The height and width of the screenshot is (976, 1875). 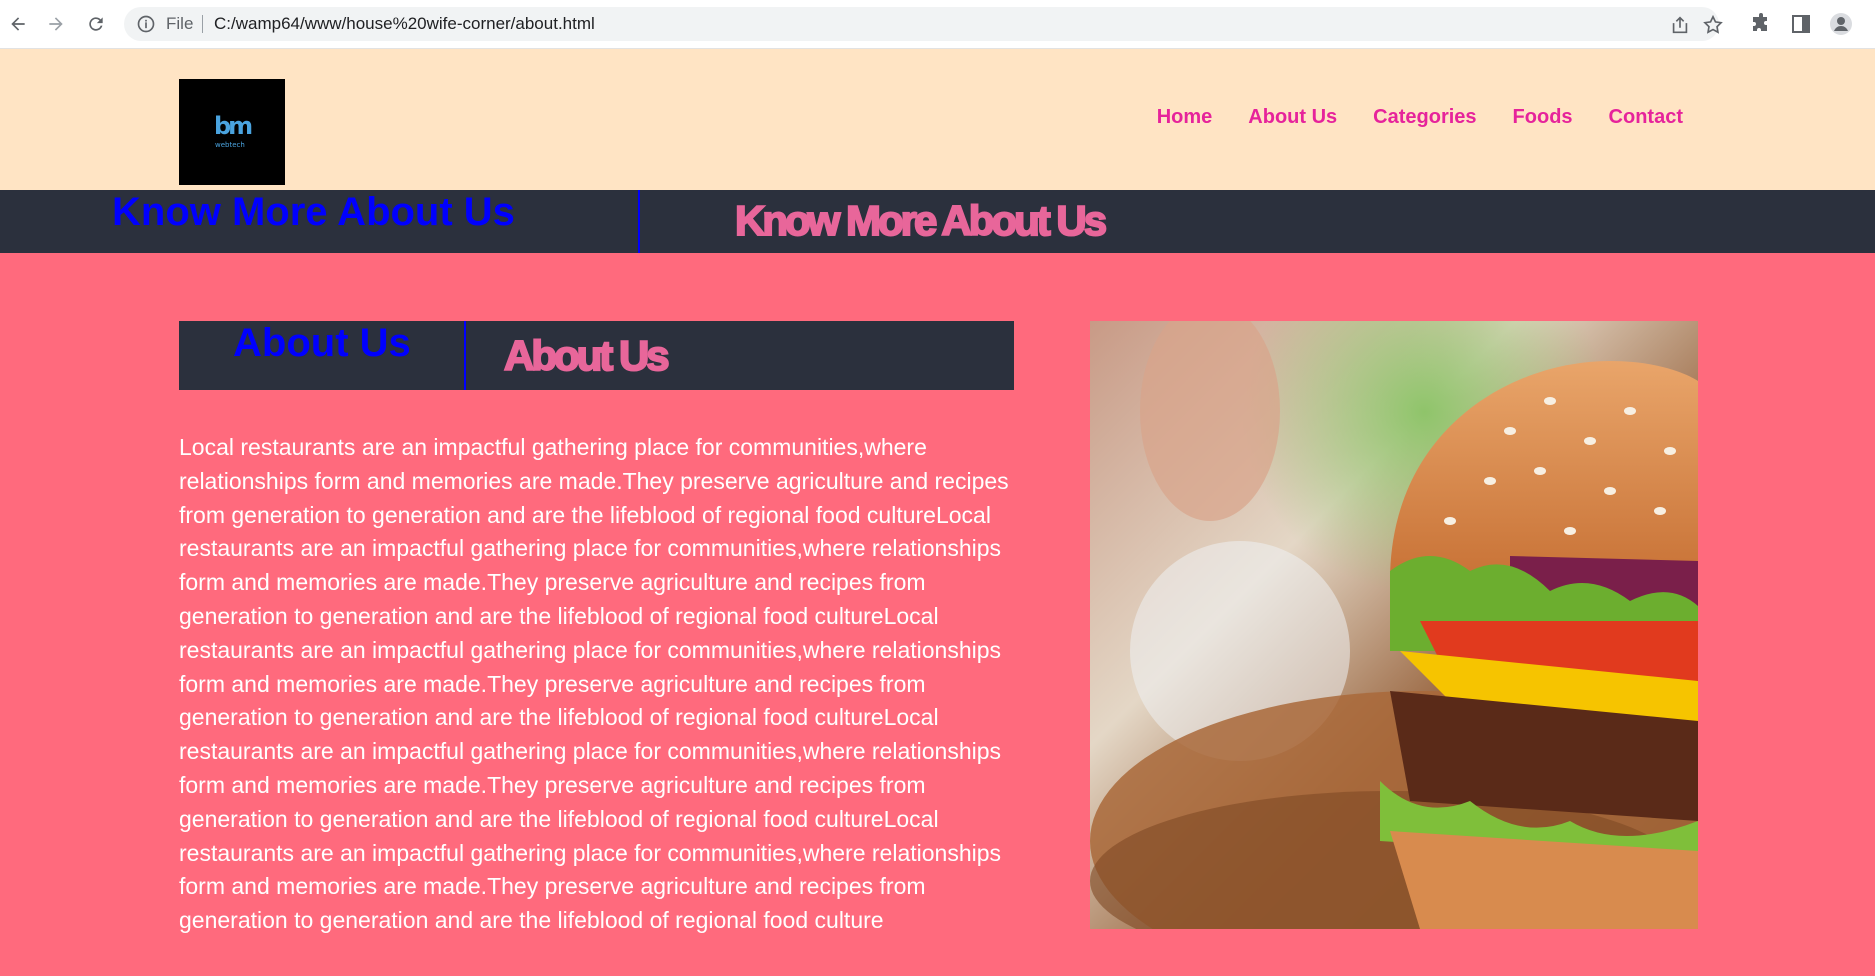 I want to click on banner-title: Know More About Us, so click(x=313, y=212).